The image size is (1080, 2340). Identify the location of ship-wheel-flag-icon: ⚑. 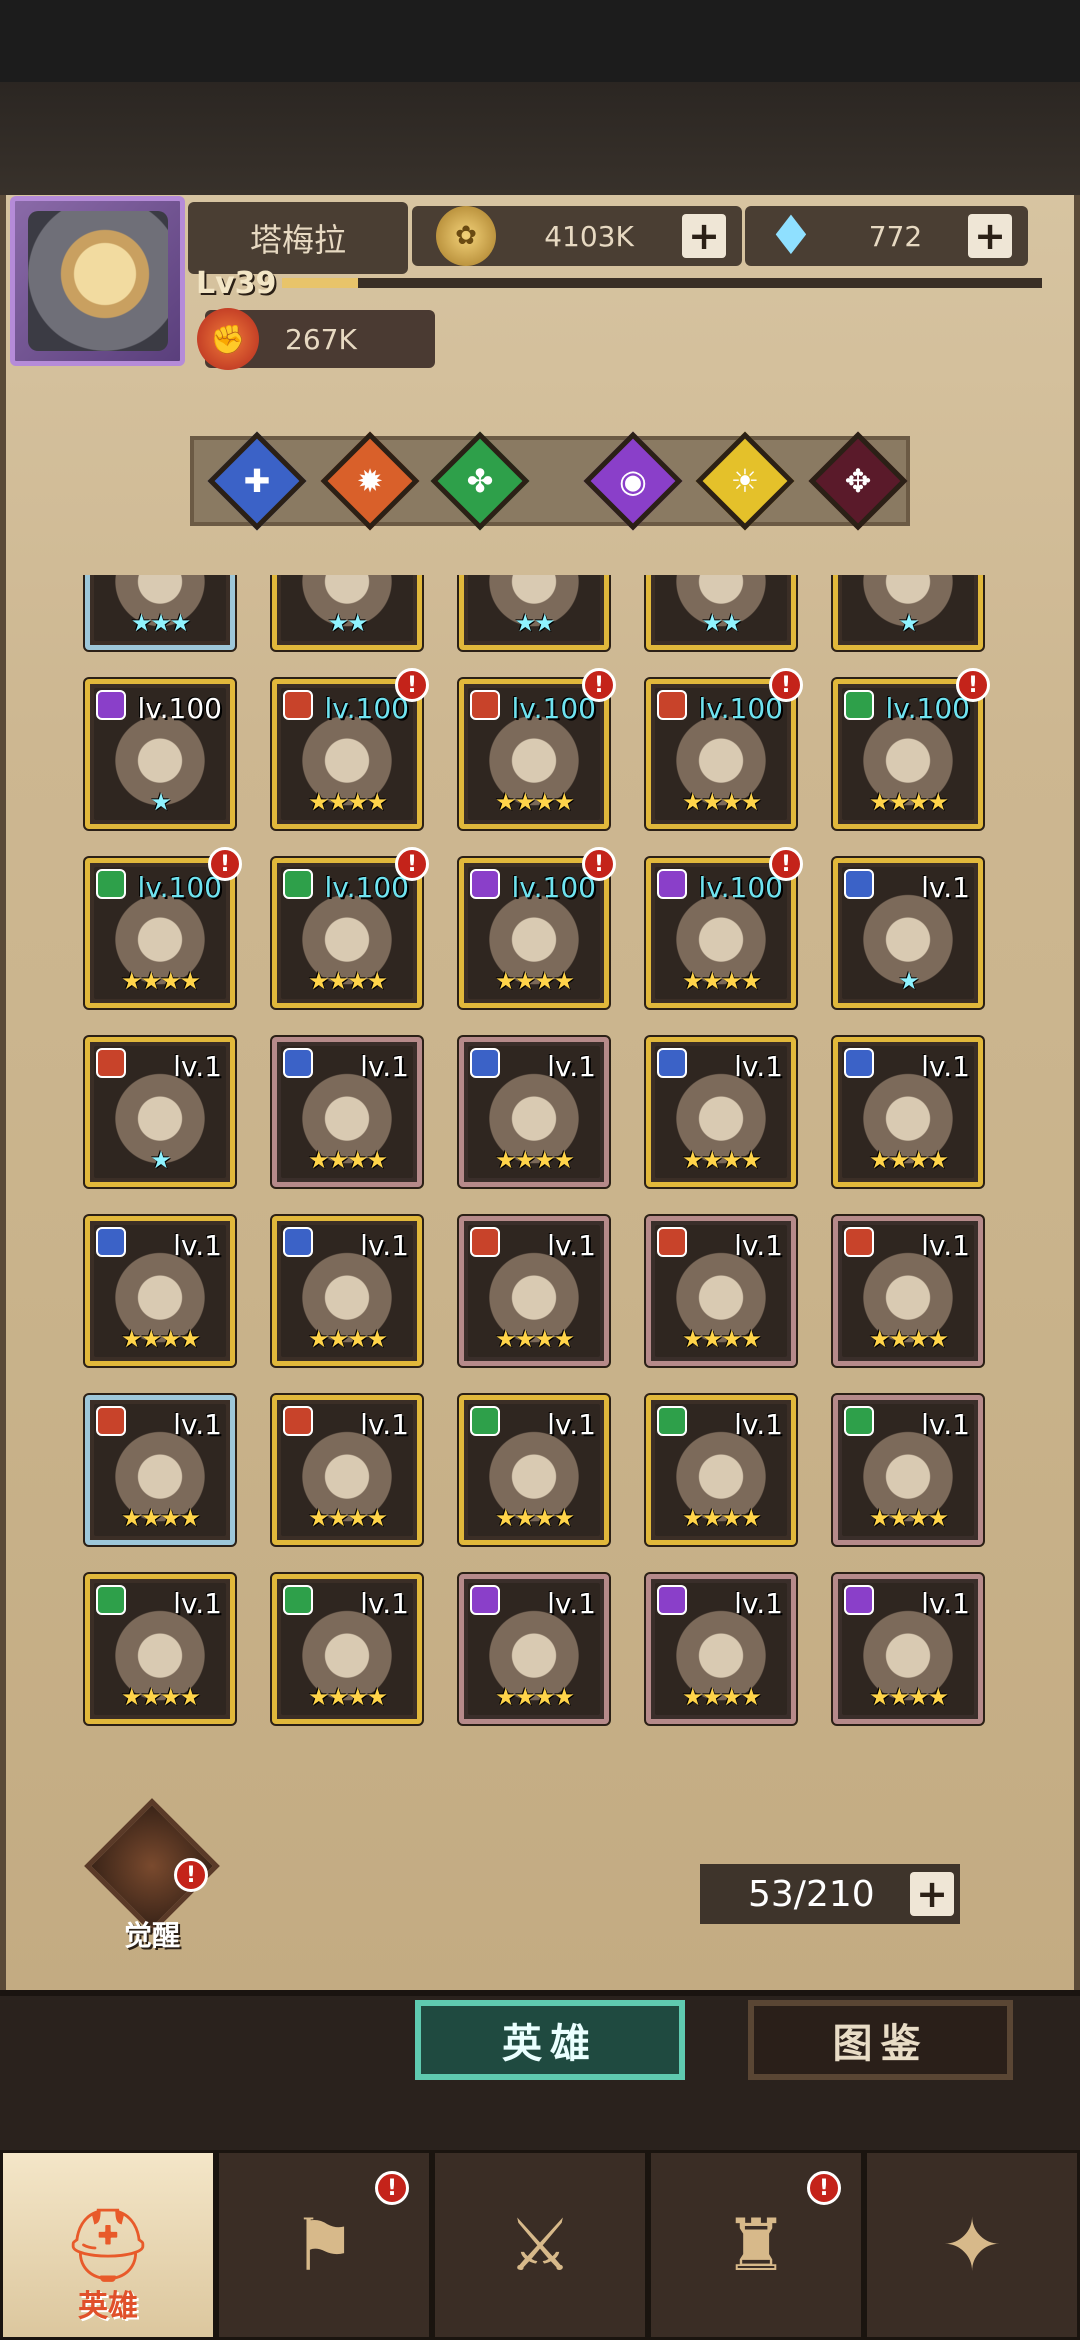
(324, 2245).